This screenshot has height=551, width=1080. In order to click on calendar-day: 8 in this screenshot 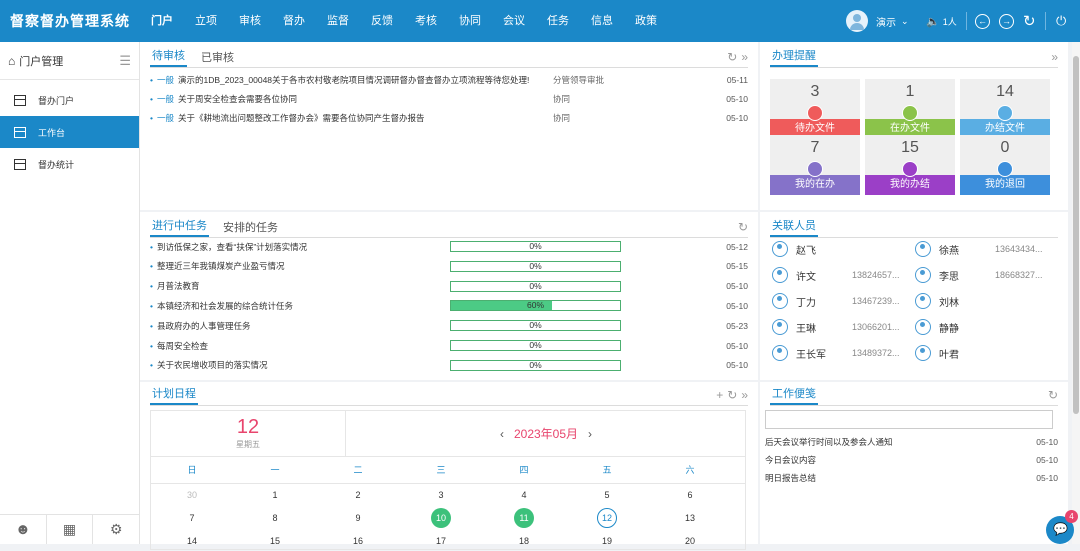, I will do `click(275, 518)`.